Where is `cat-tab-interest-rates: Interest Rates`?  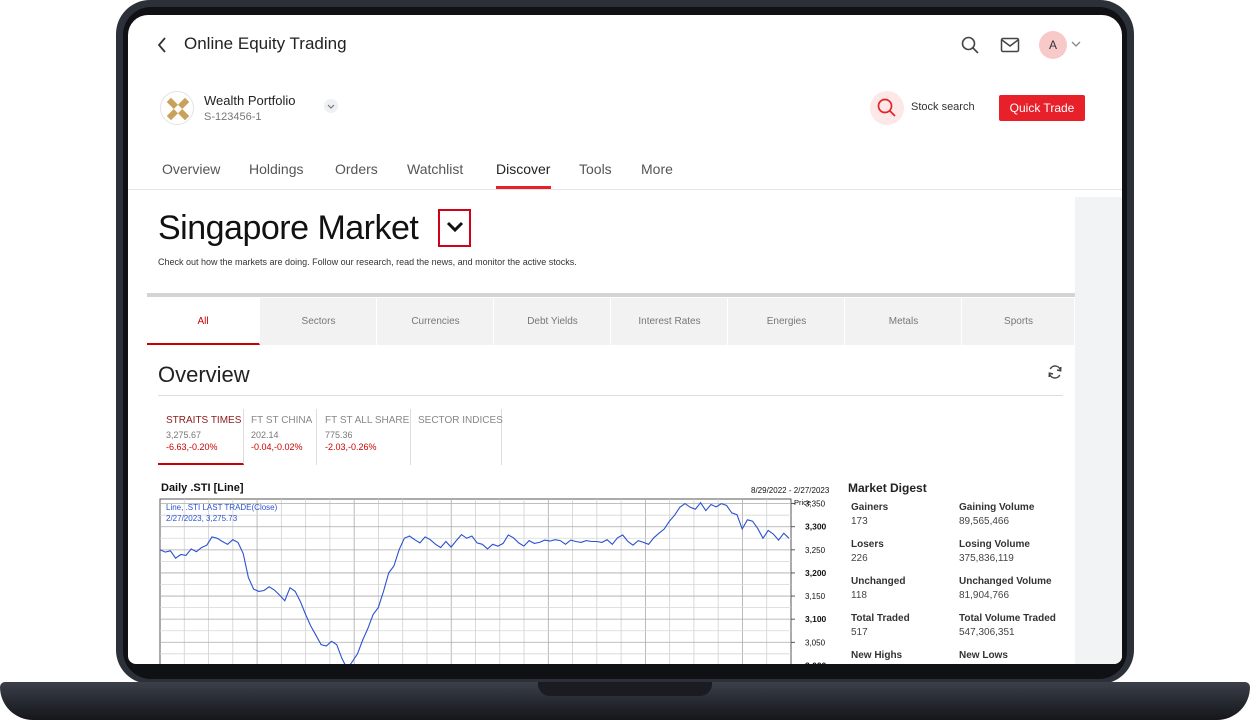
cat-tab-interest-rates: Interest Rates is located at coordinates (670, 321).